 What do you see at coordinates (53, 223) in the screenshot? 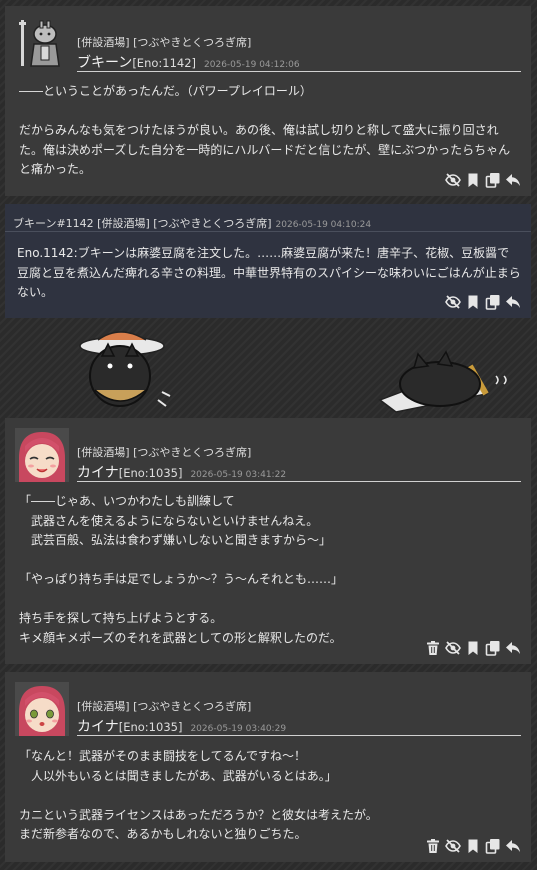
I see `author-name: ブキーン#1142` at bounding box center [53, 223].